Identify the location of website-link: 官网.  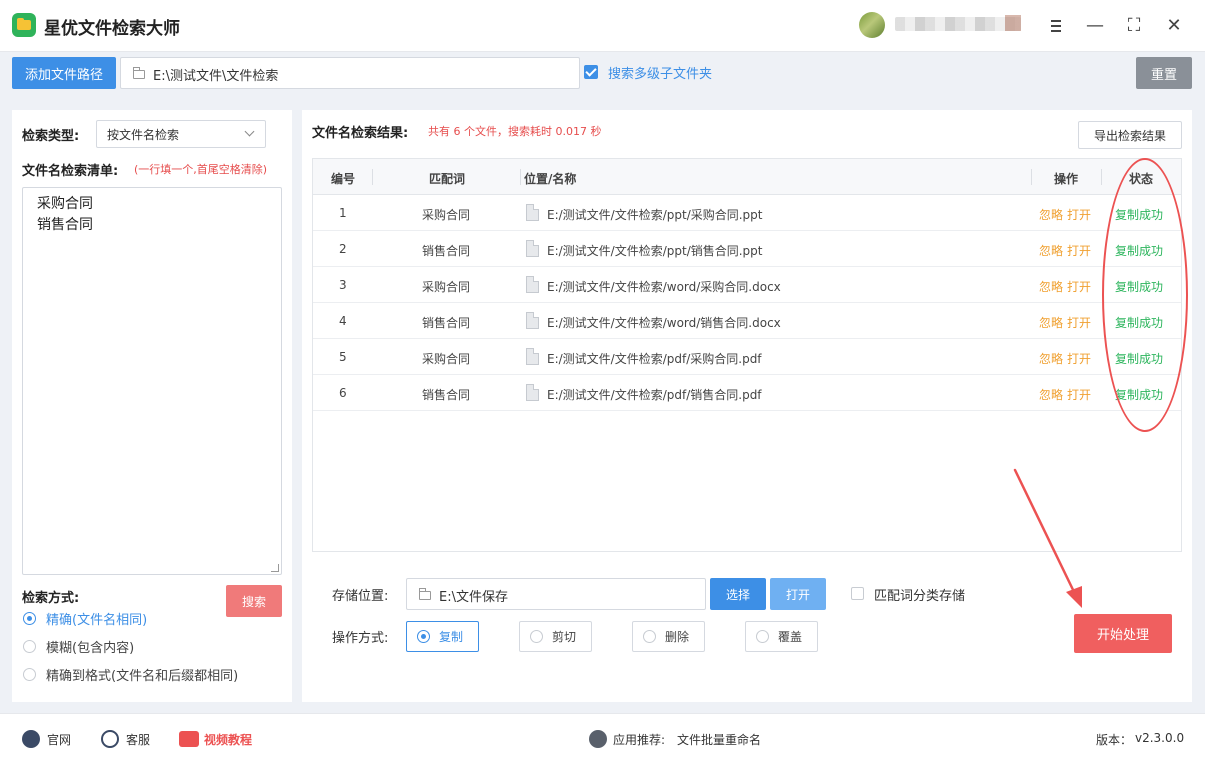
(59, 739).